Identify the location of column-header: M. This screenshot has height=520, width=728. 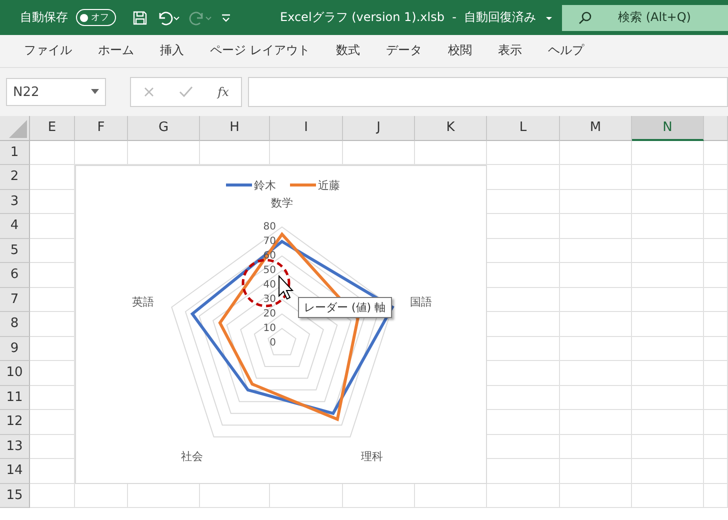
(596, 128).